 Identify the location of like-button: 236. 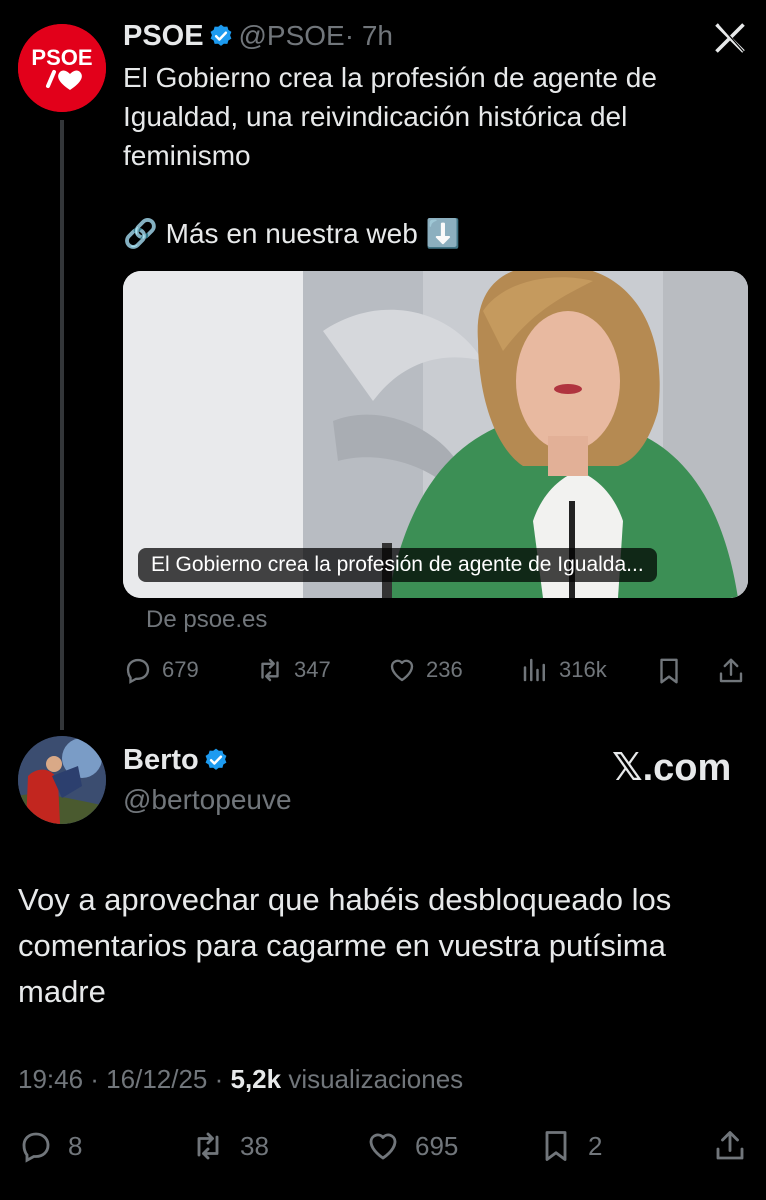
(425, 670).